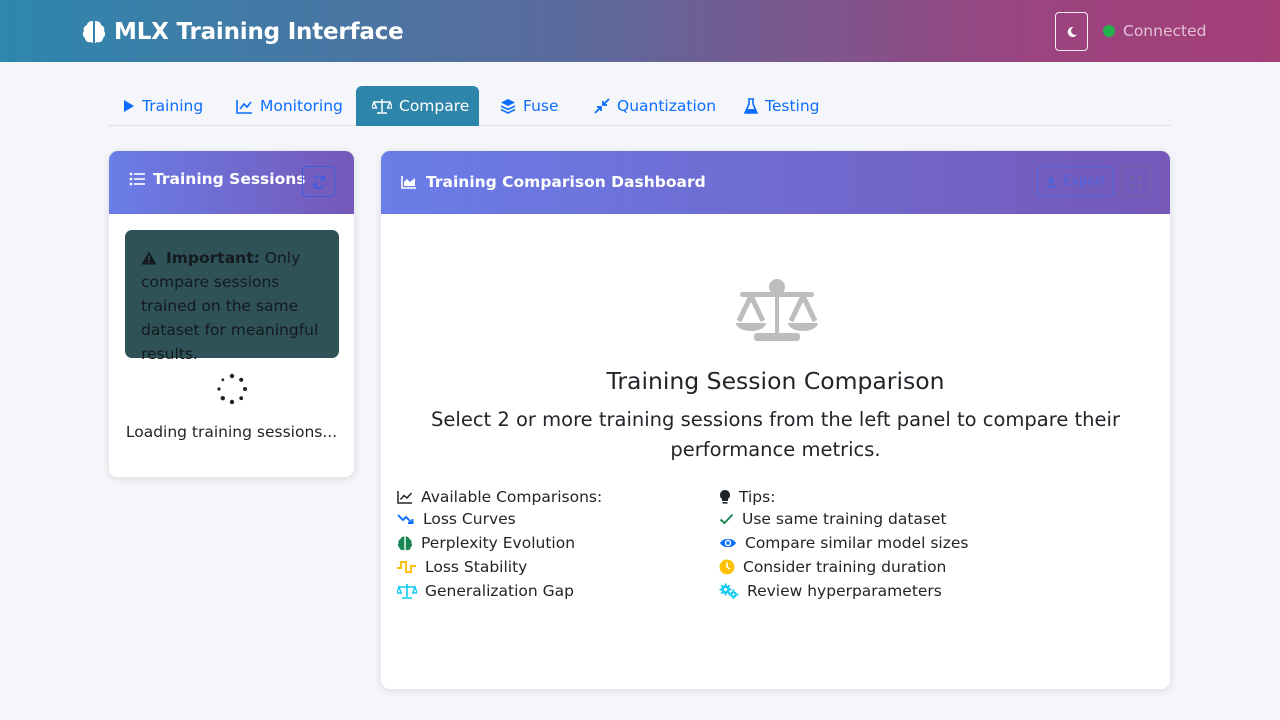  What do you see at coordinates (469, 519) in the screenshot?
I see `comparison-label: Loss Curves` at bounding box center [469, 519].